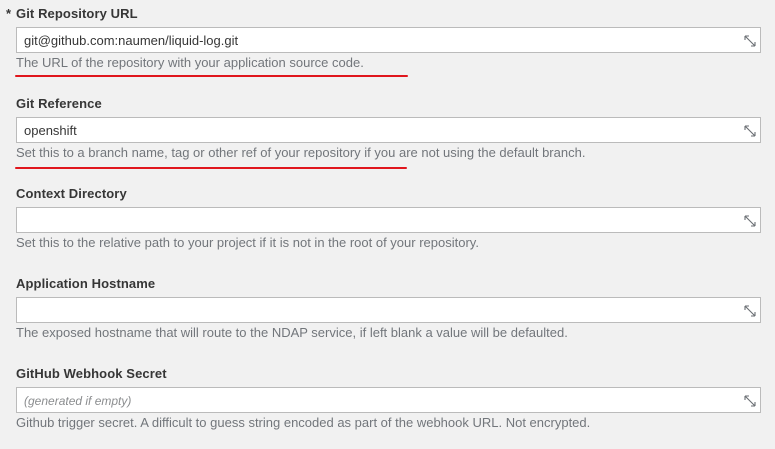 This screenshot has width=775, height=449. I want to click on field-label: * Git Repository URL, so click(72, 13).